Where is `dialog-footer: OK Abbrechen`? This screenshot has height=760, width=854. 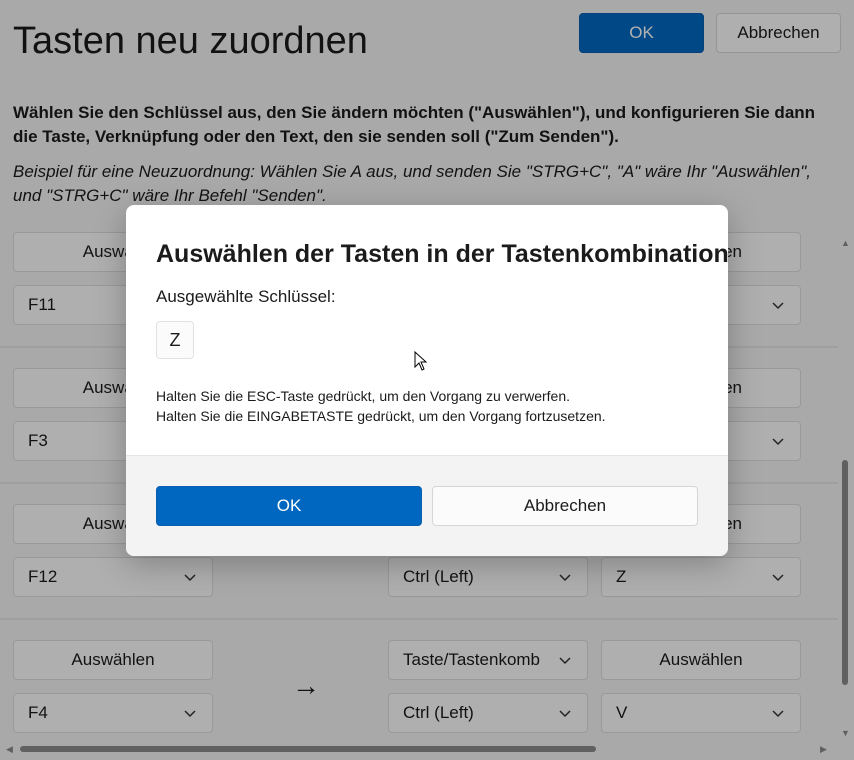
dialog-footer: OK Abbrechen is located at coordinates (427, 505).